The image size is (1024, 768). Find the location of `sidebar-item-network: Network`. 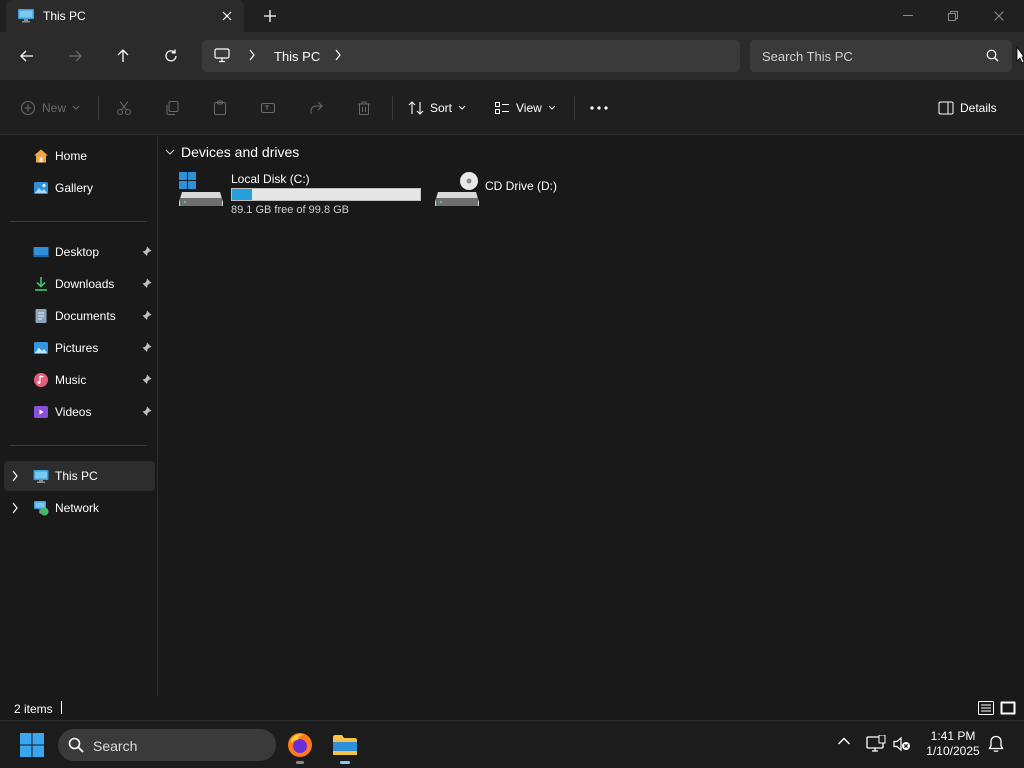

sidebar-item-network: Network is located at coordinates (79, 508).